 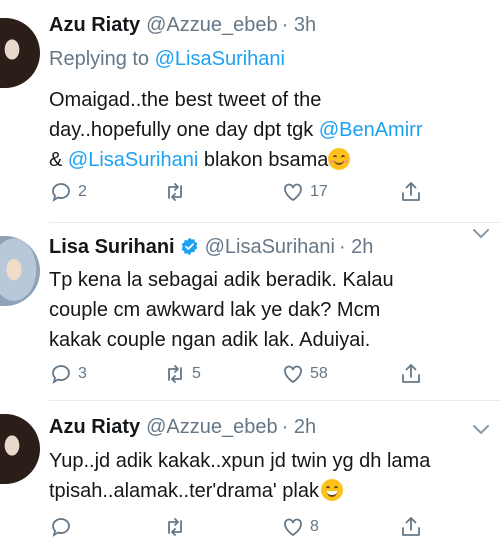 I want to click on timestamp: · 3h, so click(x=299, y=25).